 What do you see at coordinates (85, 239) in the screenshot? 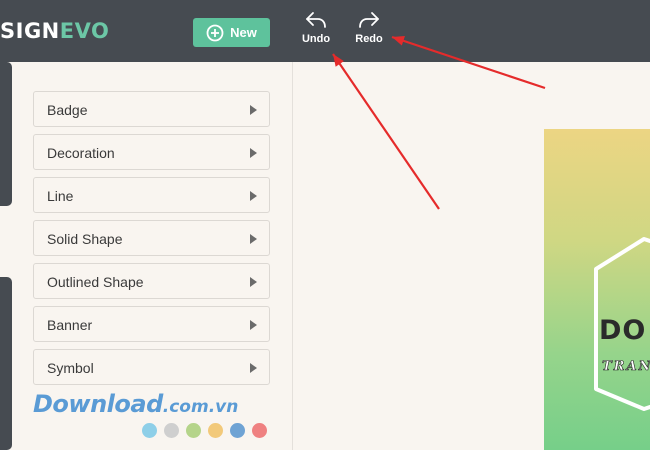
I see `sidebar-item-label: Solid Shape` at bounding box center [85, 239].